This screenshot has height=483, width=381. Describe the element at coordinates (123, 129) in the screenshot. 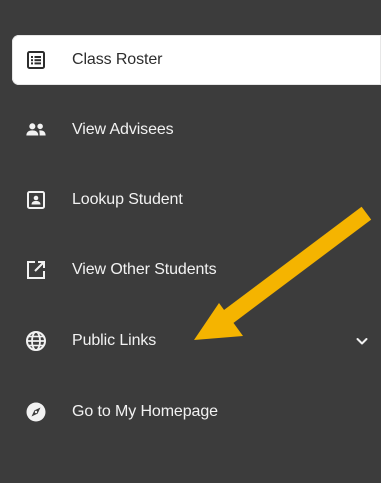

I see `nav-item-label: View Advisees` at that location.